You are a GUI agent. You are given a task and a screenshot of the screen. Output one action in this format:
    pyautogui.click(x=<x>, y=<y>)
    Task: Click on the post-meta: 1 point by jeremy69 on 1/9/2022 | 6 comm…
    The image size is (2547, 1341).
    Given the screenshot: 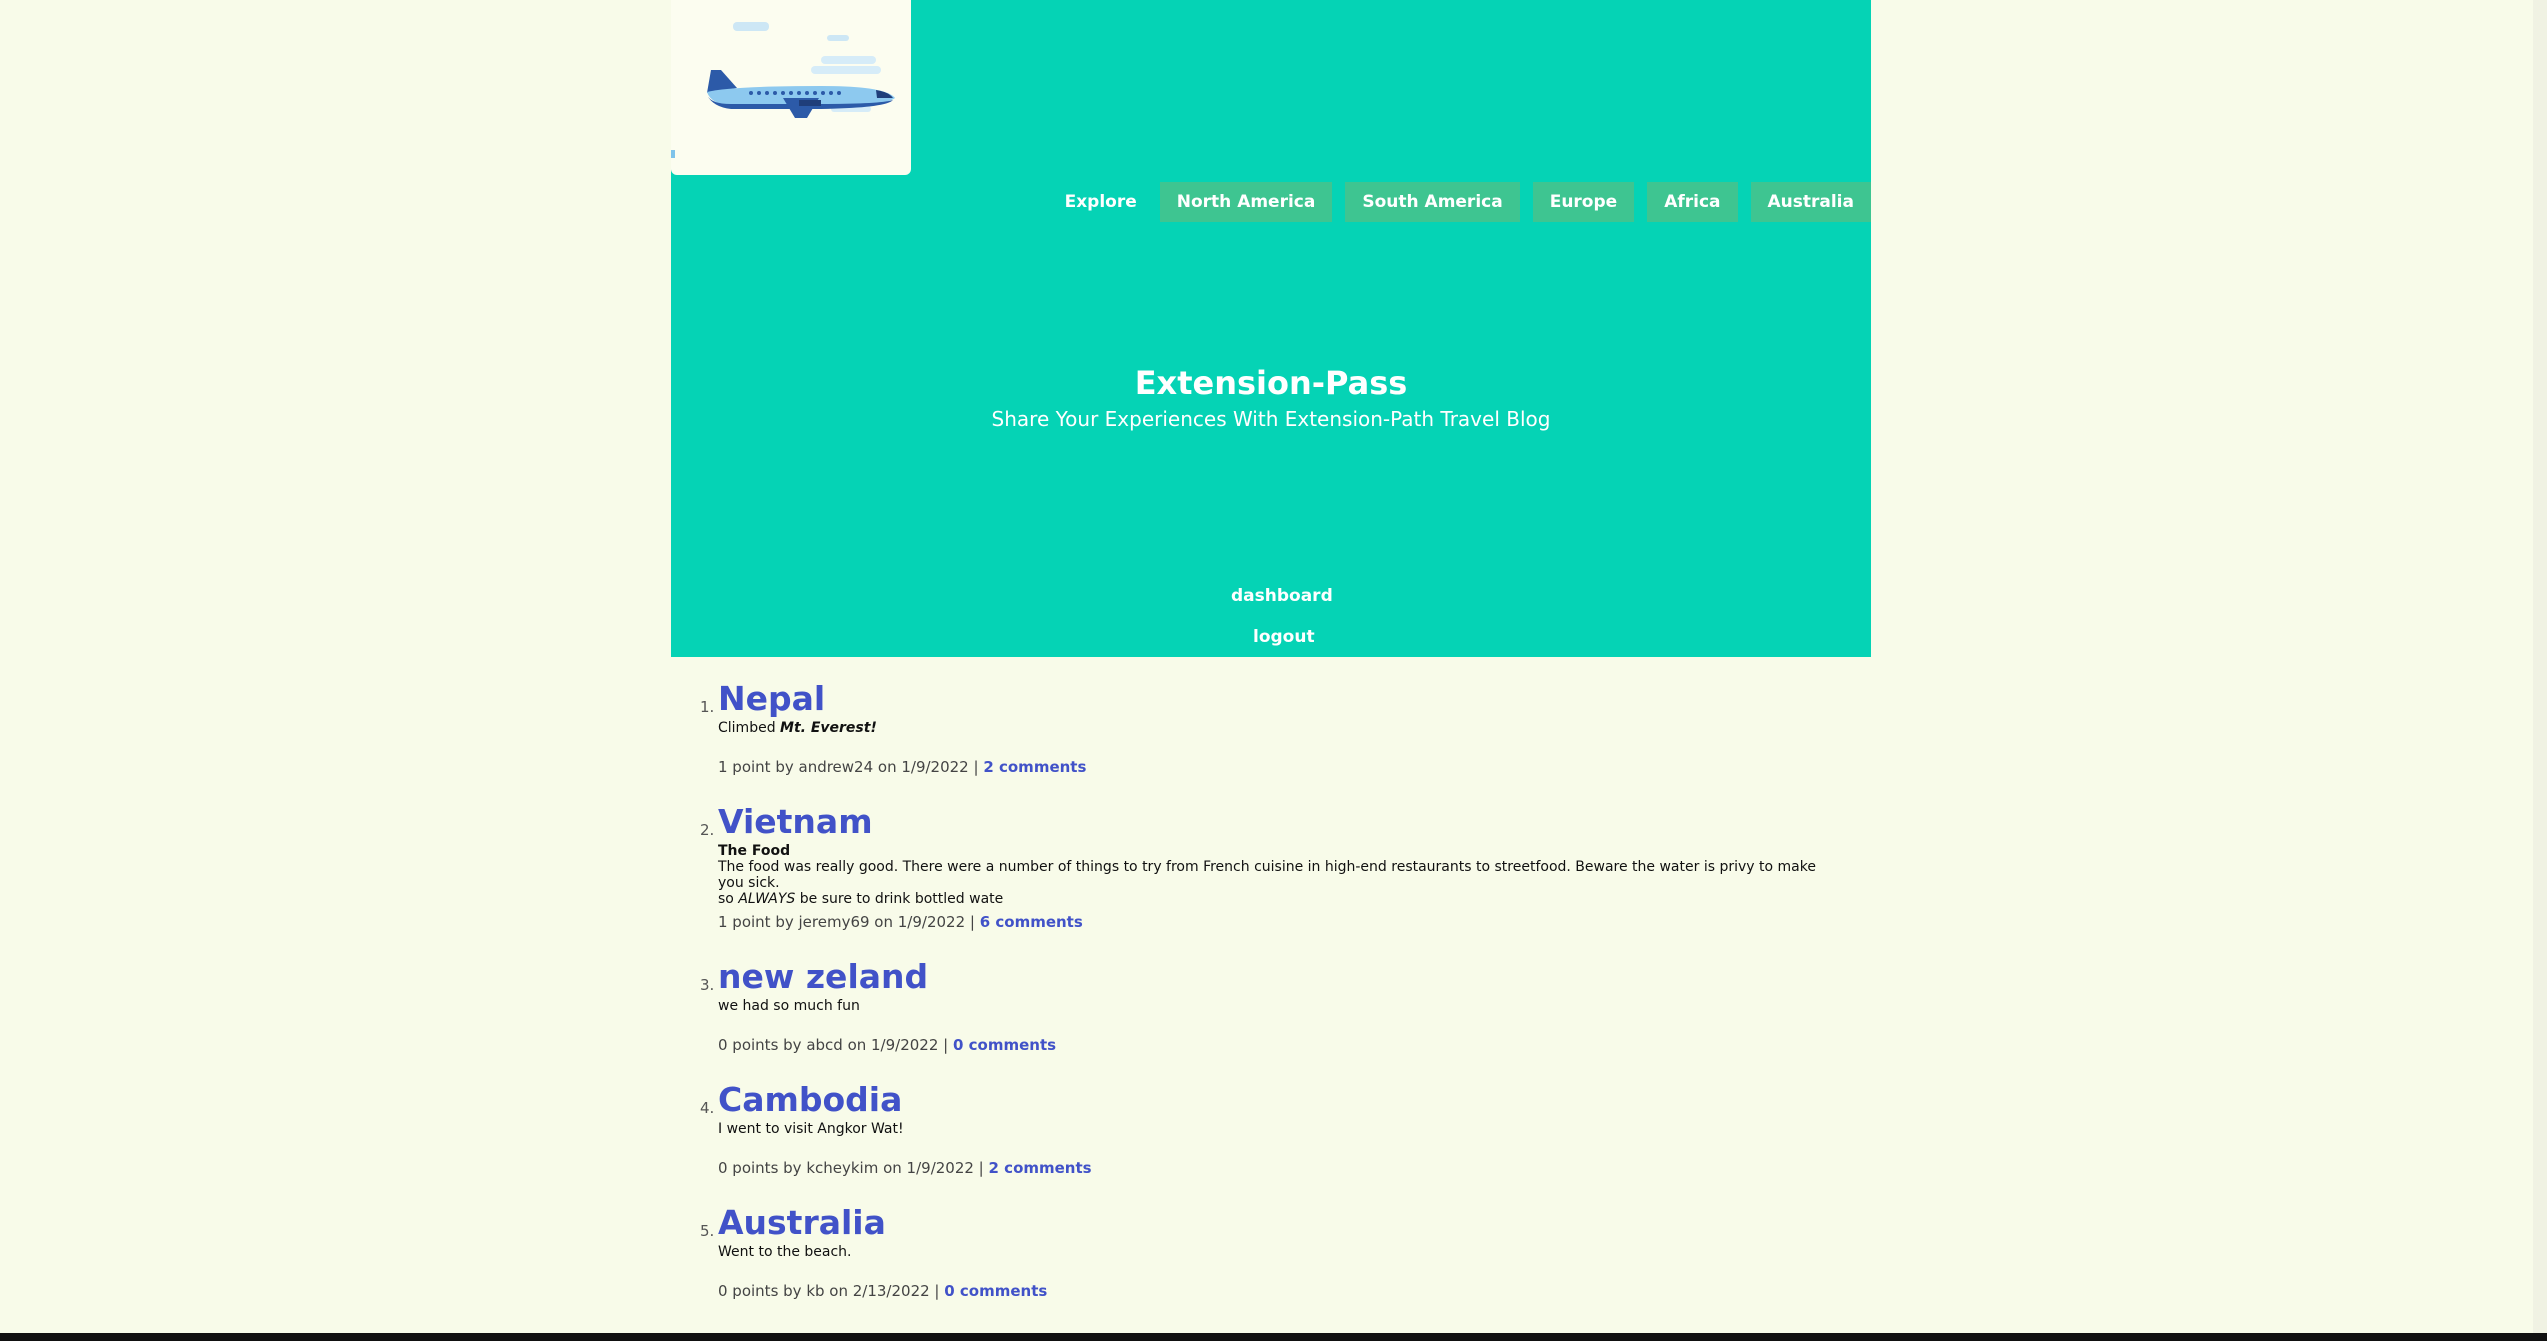 What is the action you would take?
    pyautogui.click(x=900, y=922)
    